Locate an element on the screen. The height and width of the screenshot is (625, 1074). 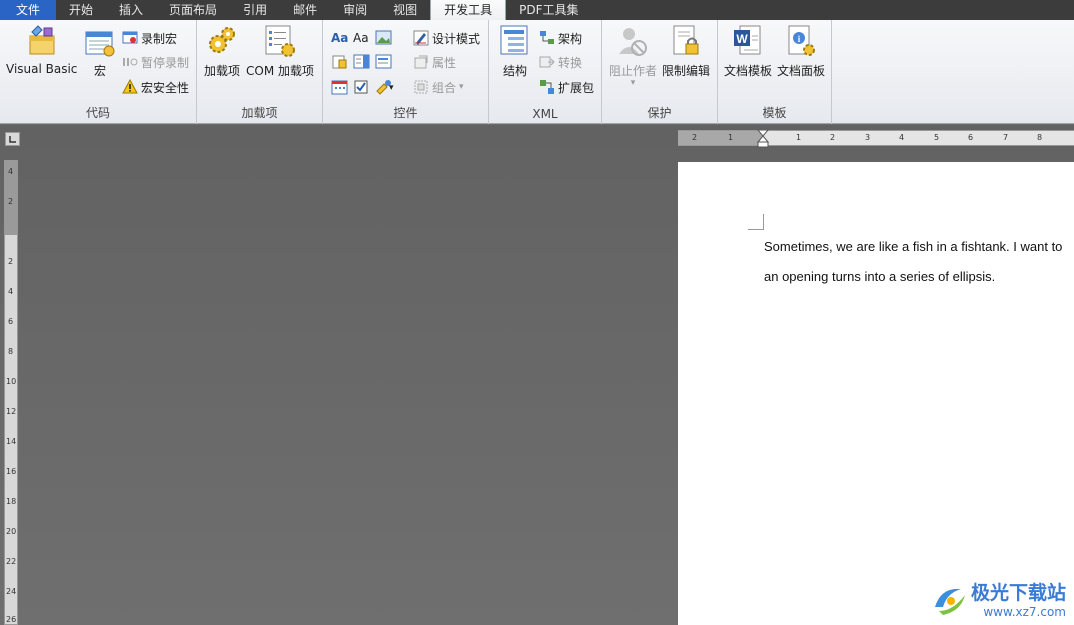
ruler-label: 1 is located at coordinates (799, 137).